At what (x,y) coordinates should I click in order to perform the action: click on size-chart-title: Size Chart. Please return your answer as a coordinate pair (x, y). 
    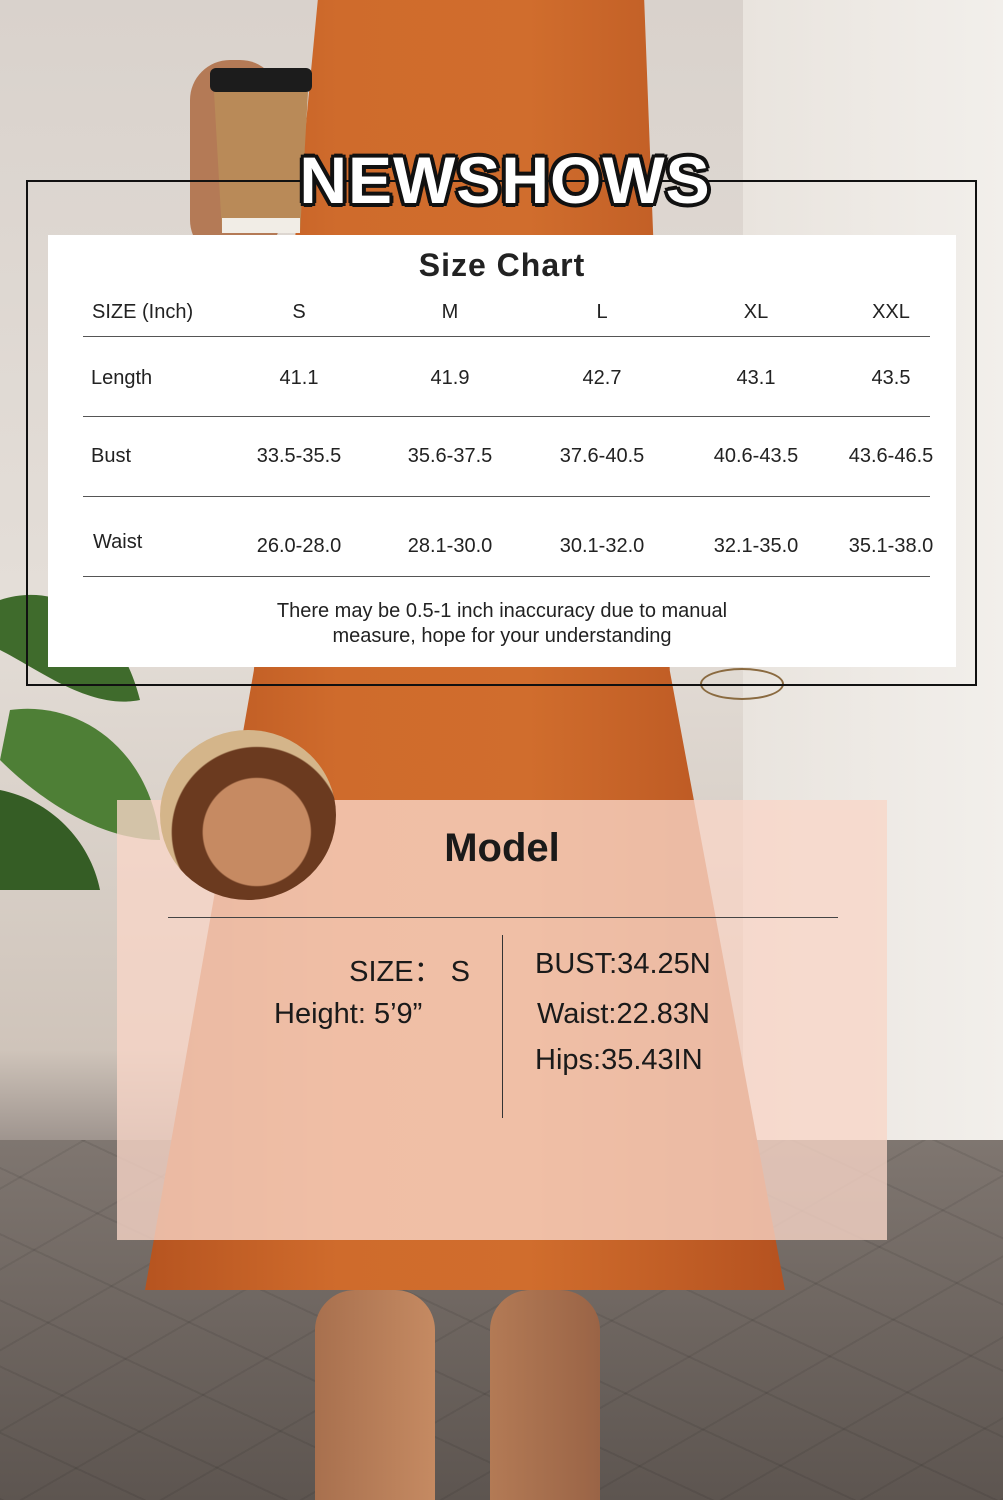
    Looking at the image, I should click on (502, 265).